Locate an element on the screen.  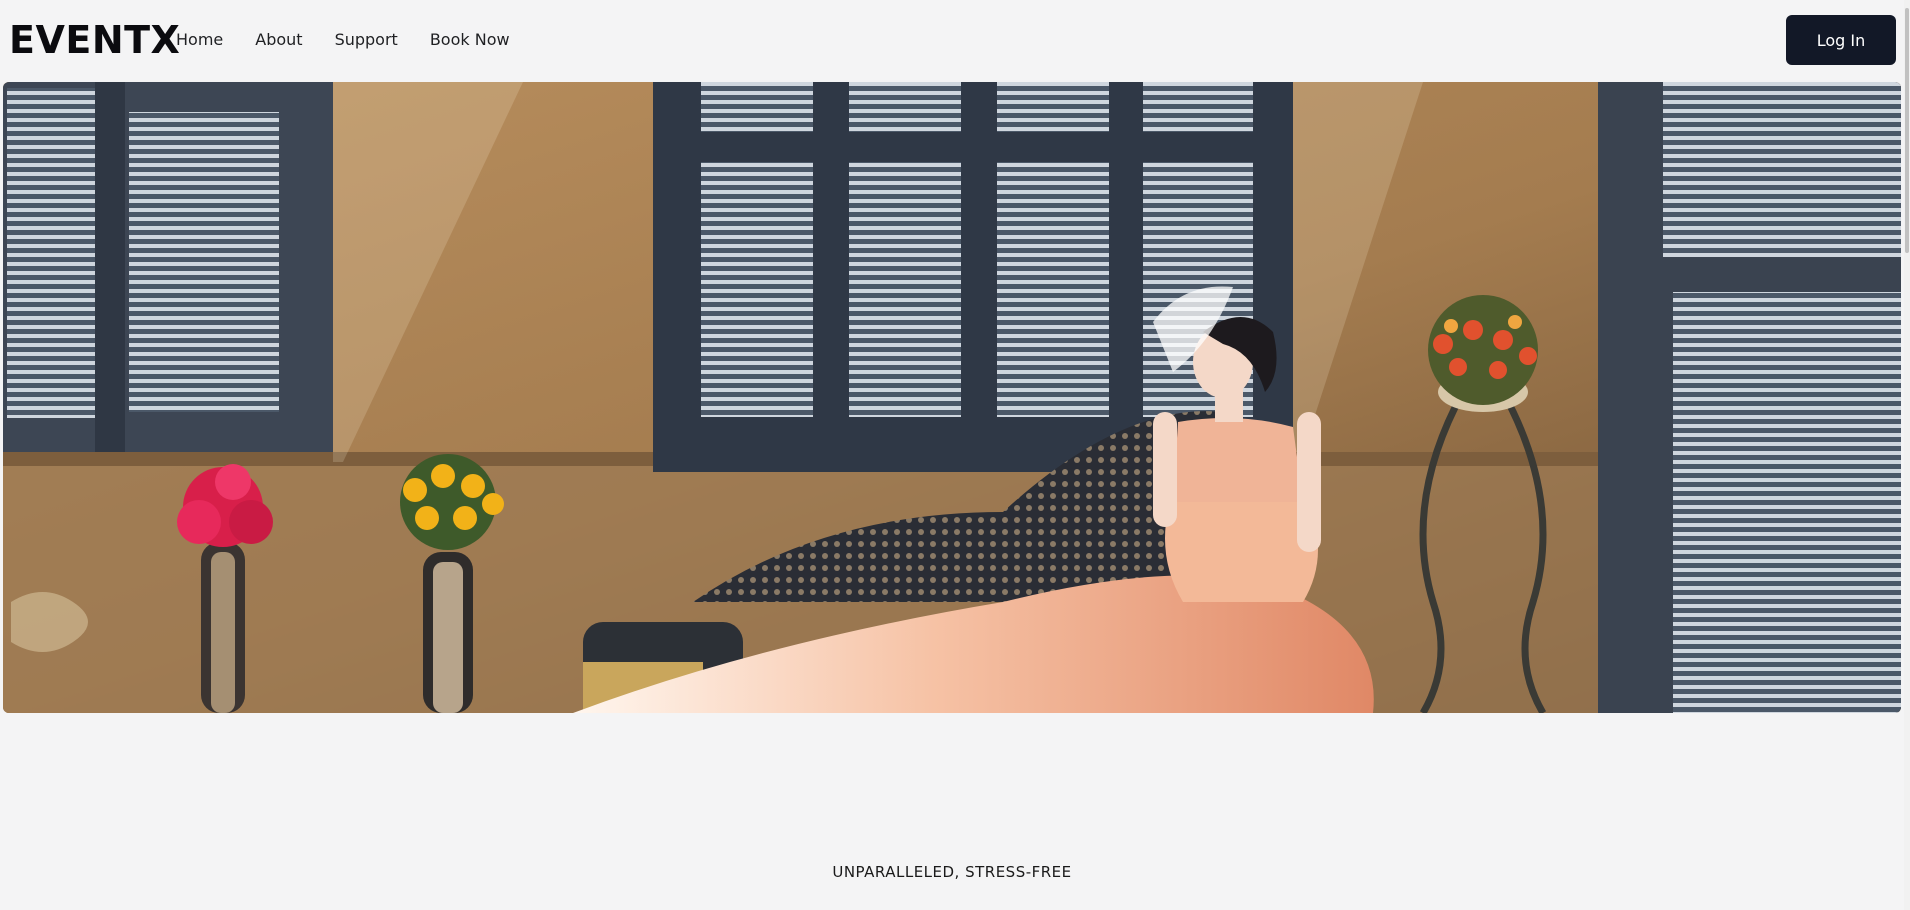
nav-book-now-link: Book Now is located at coordinates (470, 39).